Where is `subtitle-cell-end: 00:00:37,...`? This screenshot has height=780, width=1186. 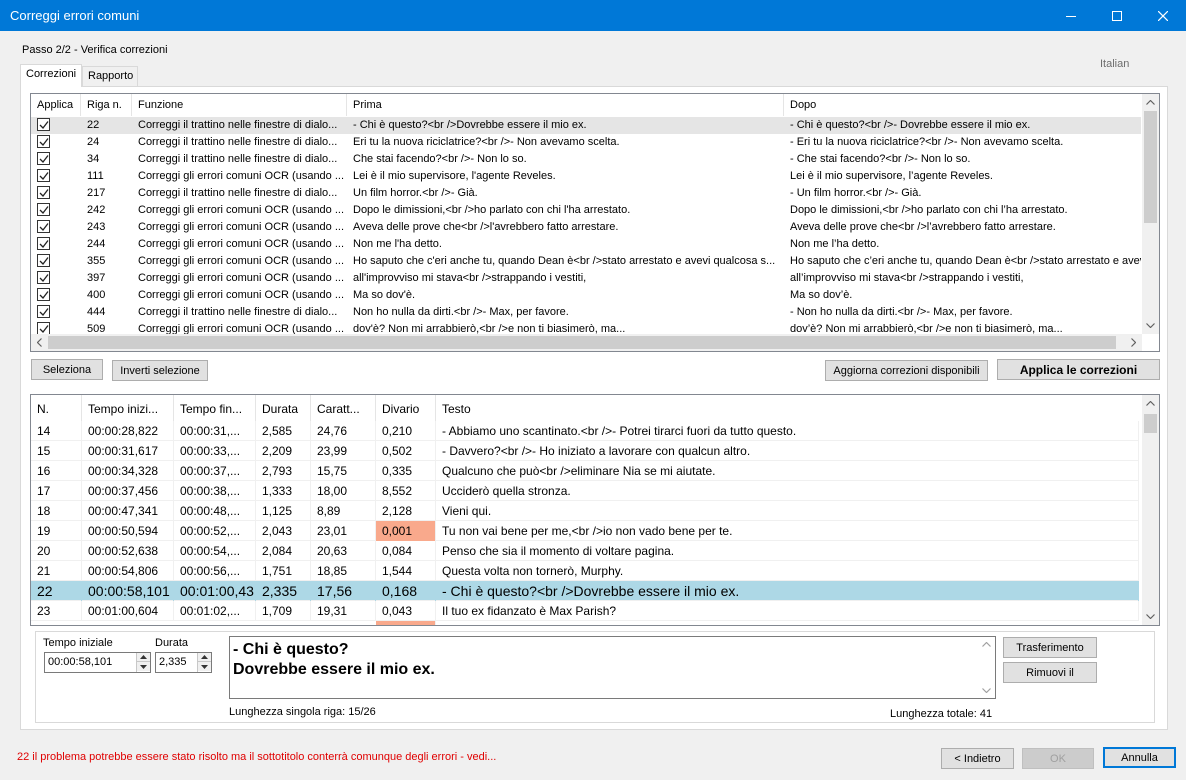 subtitle-cell-end: 00:00:37,... is located at coordinates (215, 471).